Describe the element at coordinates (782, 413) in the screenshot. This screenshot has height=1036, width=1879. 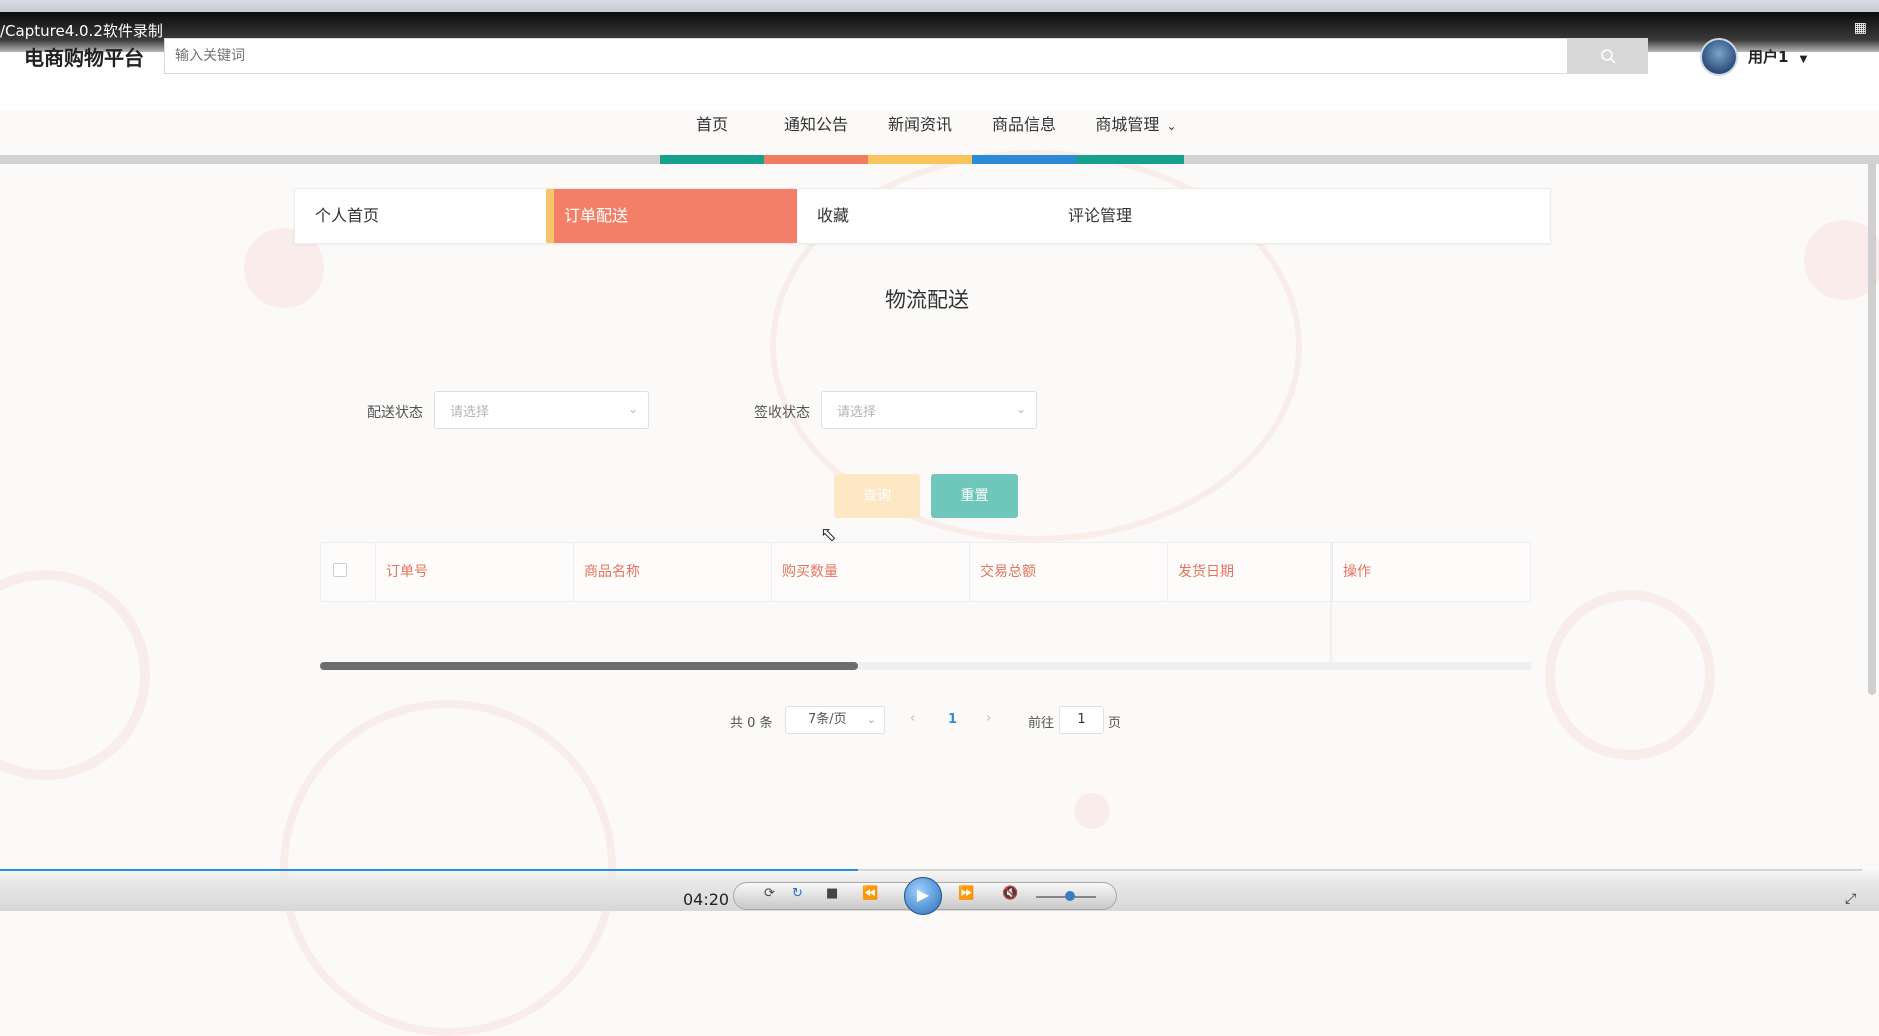
I see `sign-status-label: 签收状态` at that location.